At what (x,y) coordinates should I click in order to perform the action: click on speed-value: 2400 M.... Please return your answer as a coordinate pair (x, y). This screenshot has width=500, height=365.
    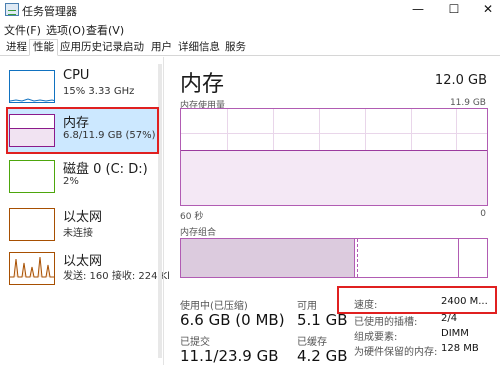
    Looking at the image, I should click on (464, 301).